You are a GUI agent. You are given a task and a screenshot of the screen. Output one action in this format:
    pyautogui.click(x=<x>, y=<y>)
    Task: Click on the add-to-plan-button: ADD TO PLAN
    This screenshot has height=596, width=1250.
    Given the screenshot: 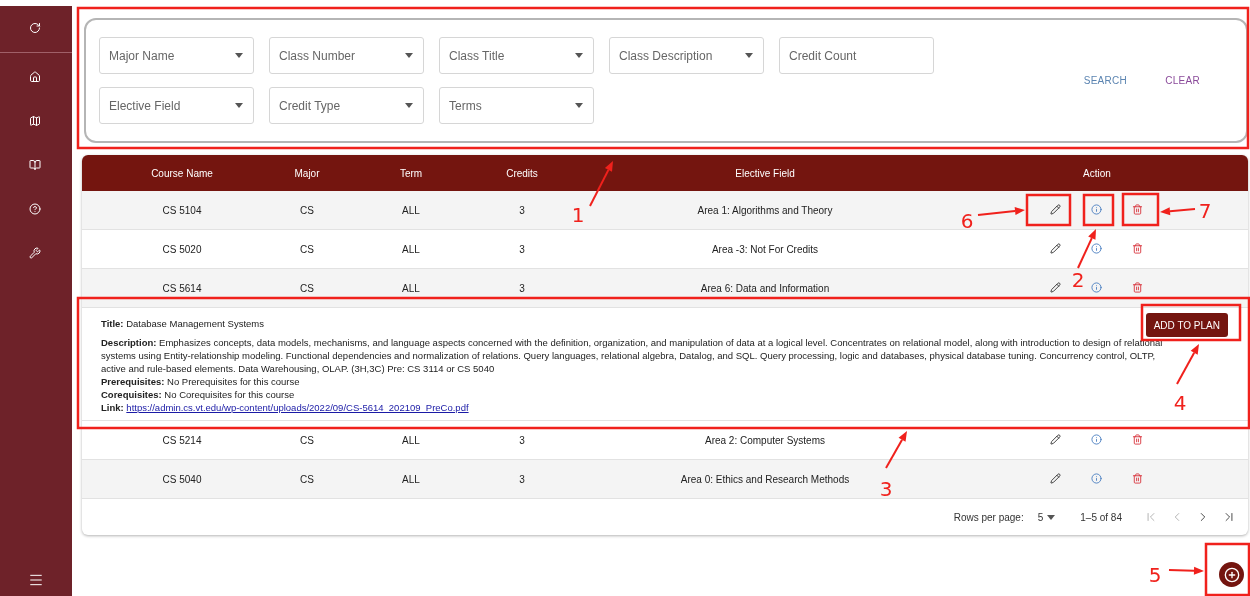 What is the action you would take?
    pyautogui.click(x=1186, y=325)
    